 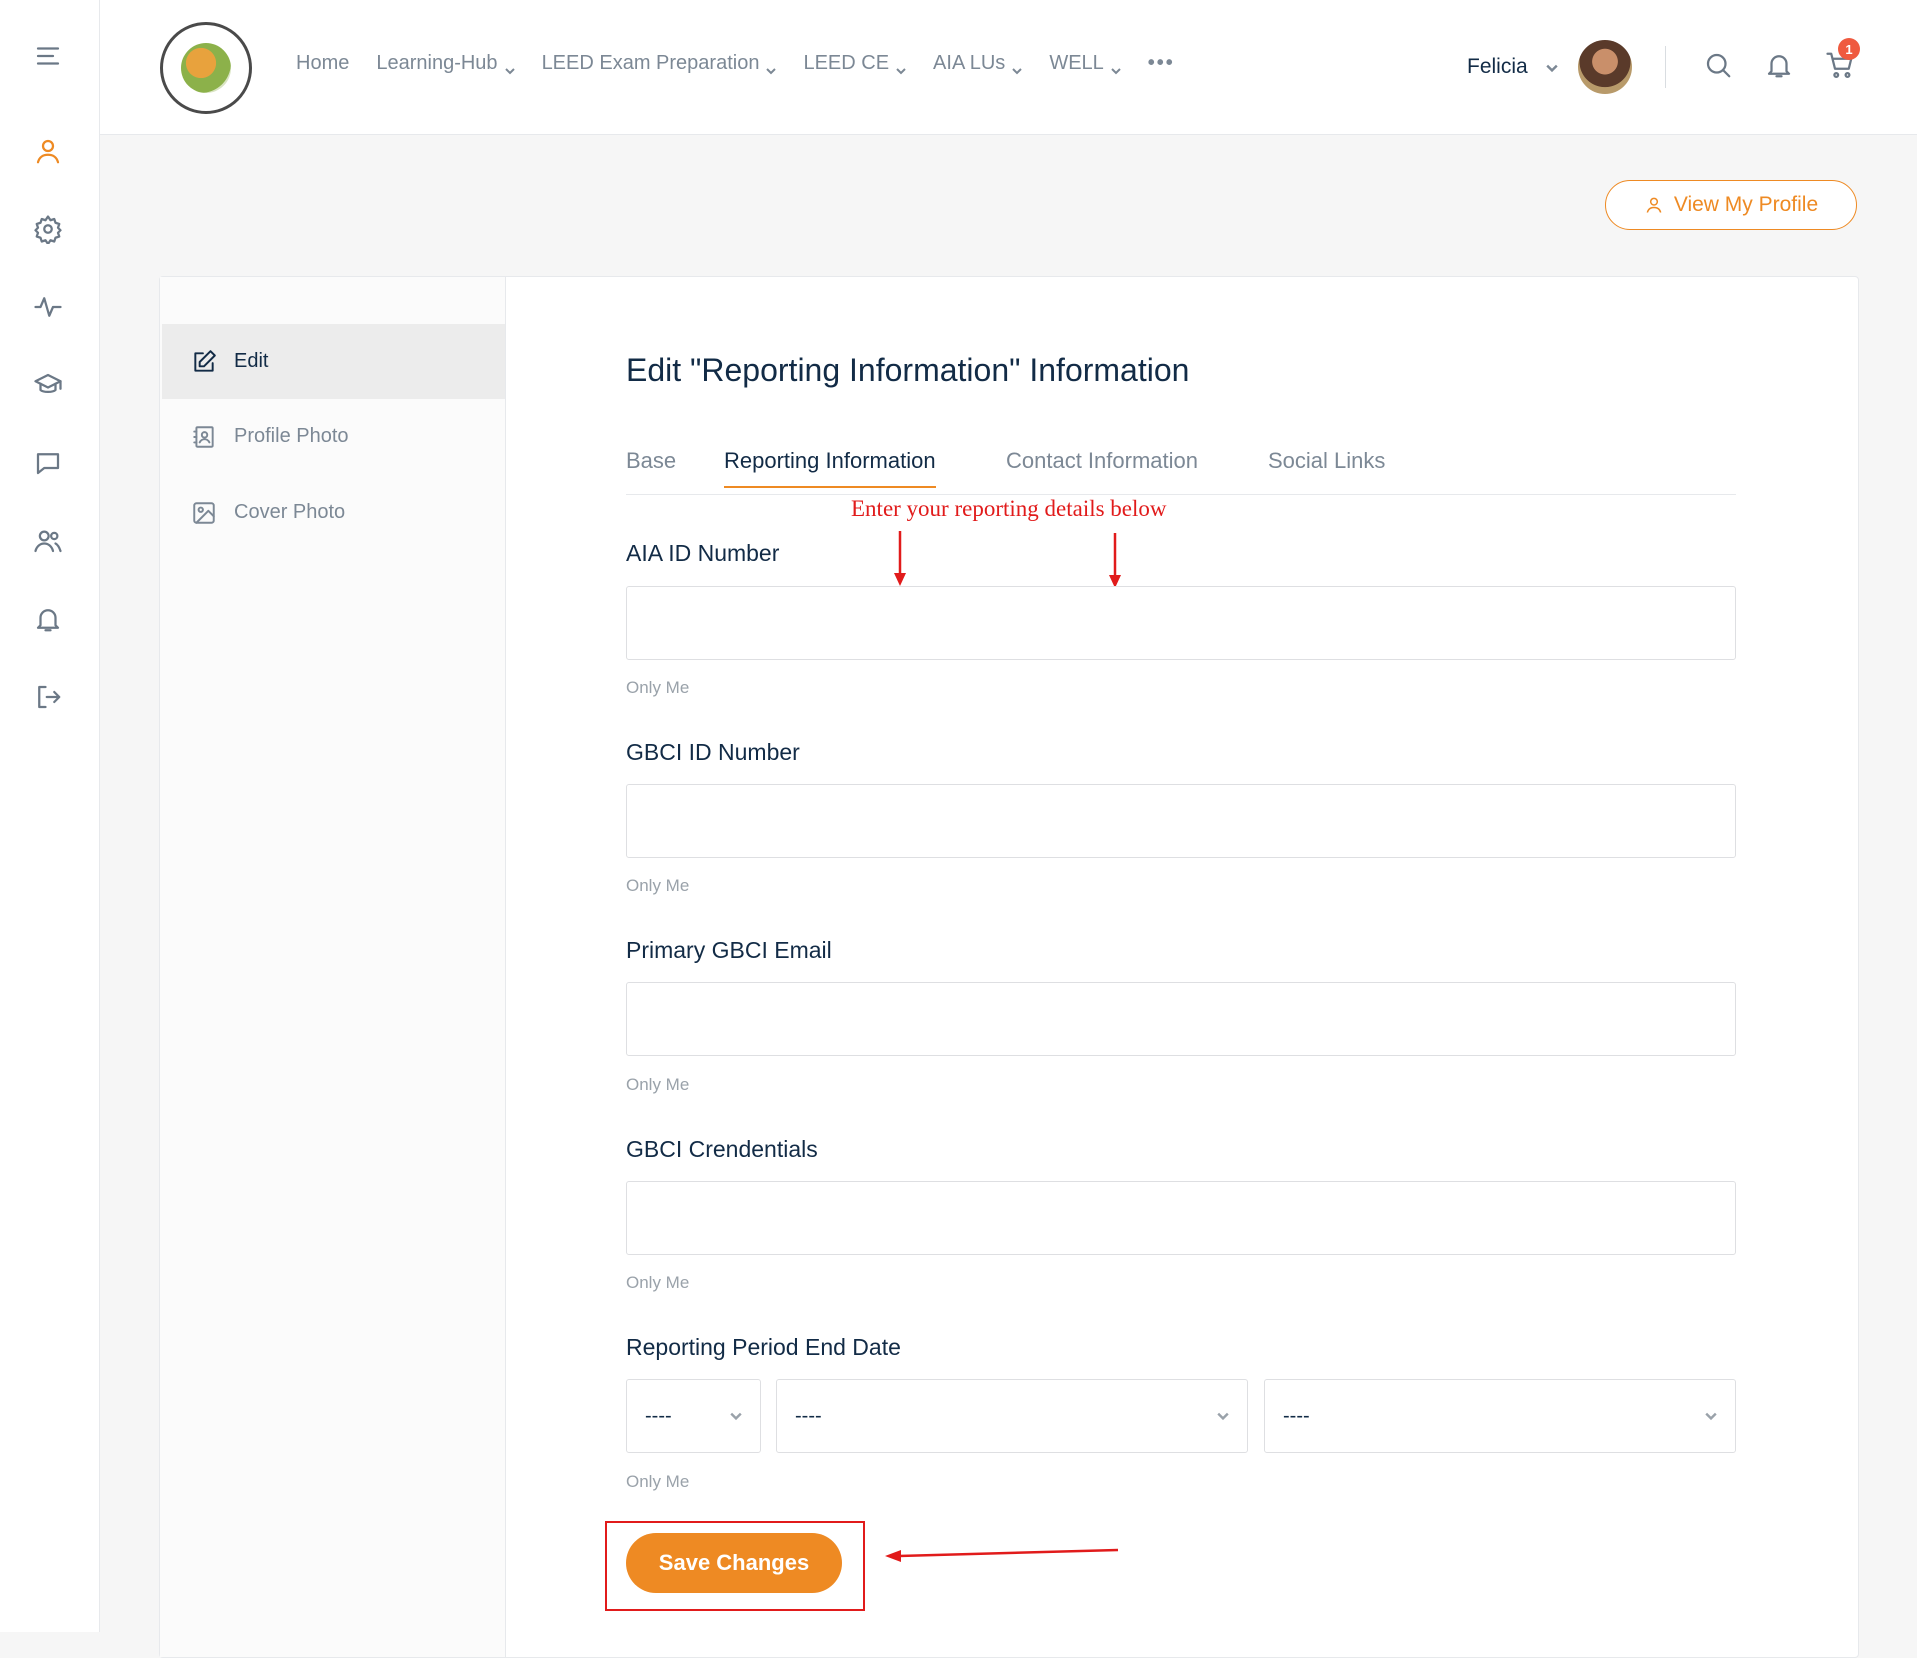 What do you see at coordinates (713, 752) in the screenshot?
I see `gbci-id-label: GBCI ID Number` at bounding box center [713, 752].